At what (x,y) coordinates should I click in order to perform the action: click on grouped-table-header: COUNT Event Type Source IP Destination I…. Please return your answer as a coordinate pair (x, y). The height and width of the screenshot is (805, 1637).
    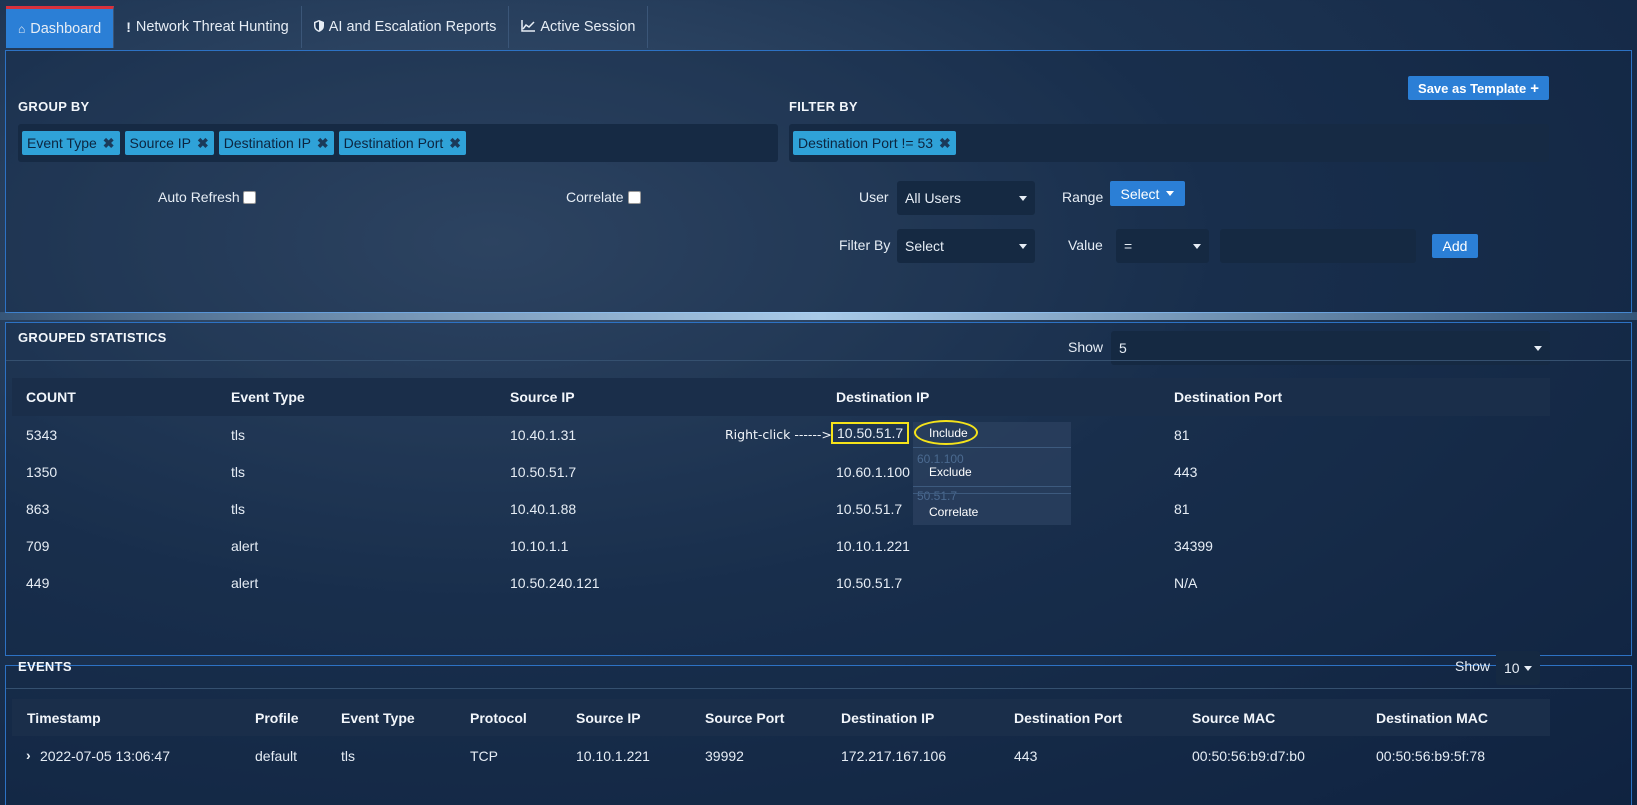
    Looking at the image, I should click on (781, 397).